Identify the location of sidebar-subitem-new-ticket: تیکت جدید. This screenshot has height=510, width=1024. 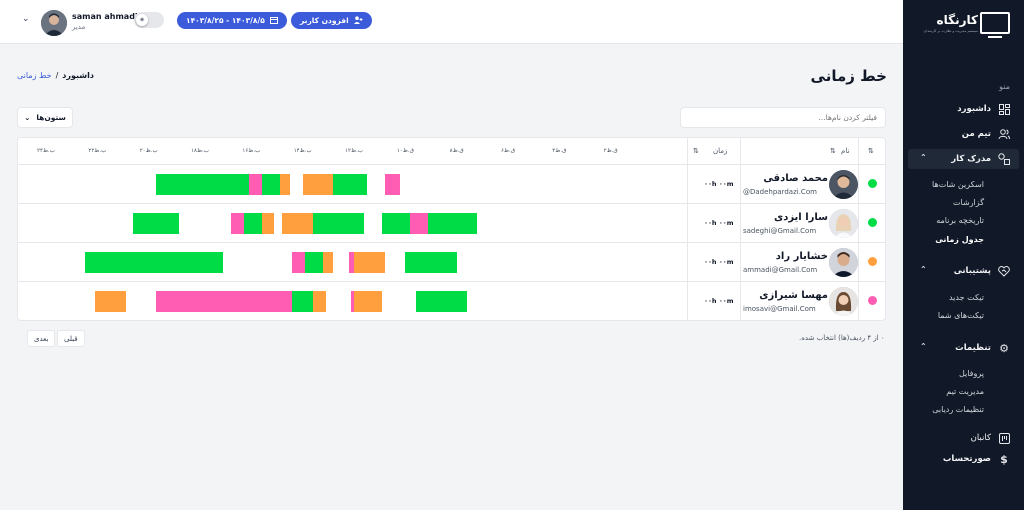
(966, 297).